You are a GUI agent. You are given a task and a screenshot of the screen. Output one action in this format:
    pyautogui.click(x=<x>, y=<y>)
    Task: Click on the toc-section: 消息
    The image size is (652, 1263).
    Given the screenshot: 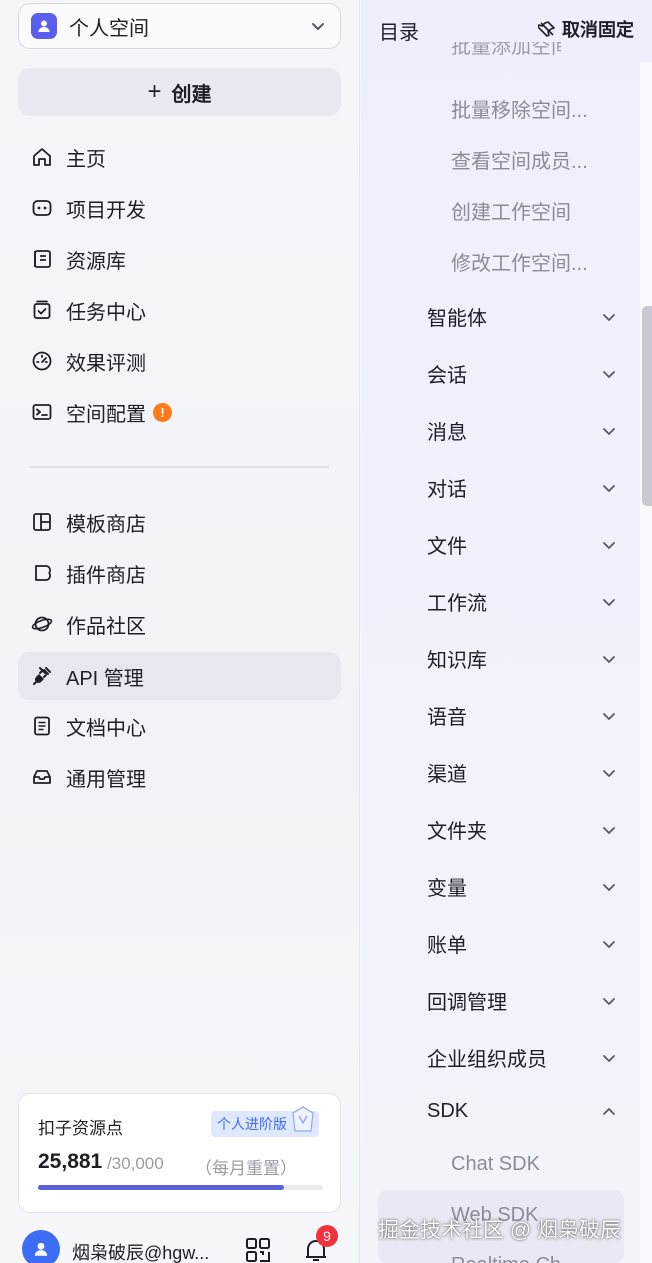 What is the action you would take?
    pyautogui.click(x=522, y=430)
    